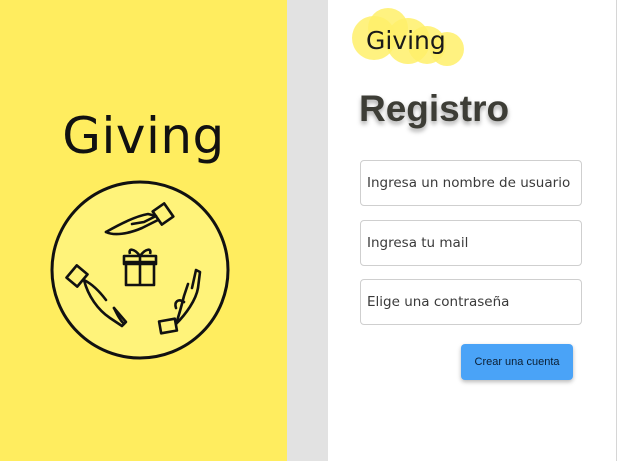 This screenshot has width=617, height=461. I want to click on gutter-divider, so click(307, 230).